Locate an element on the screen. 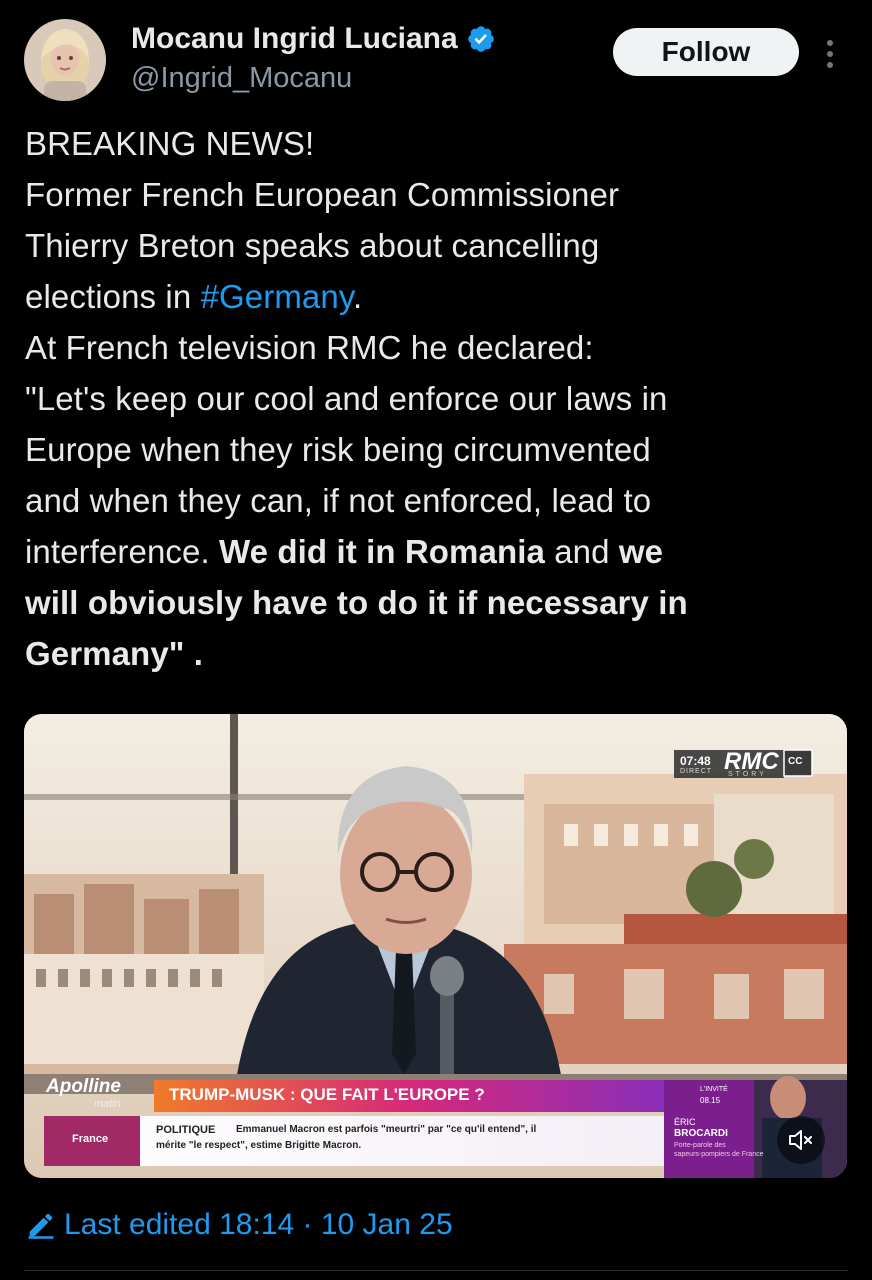  divider is located at coordinates (436, 1270).